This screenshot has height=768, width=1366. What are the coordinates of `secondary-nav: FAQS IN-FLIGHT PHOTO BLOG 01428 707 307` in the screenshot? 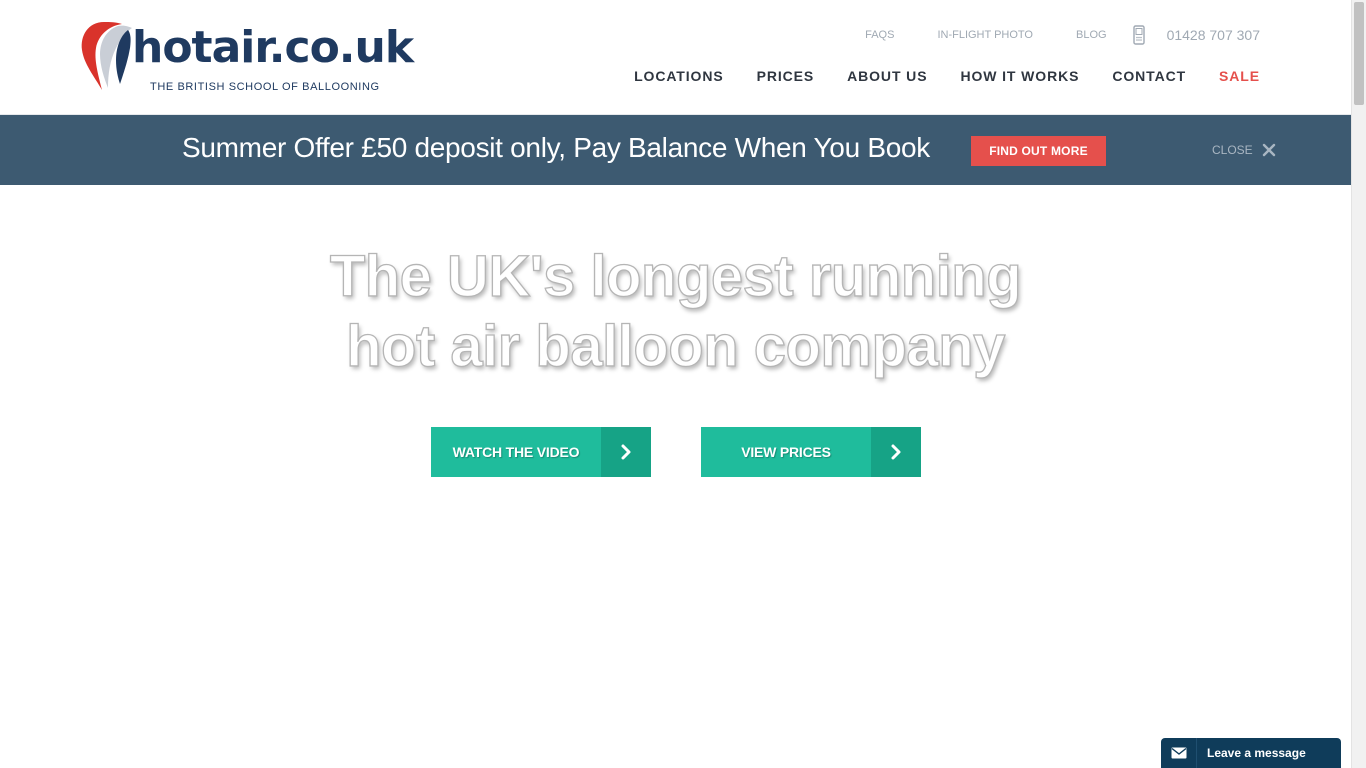 It's located at (1062, 35).